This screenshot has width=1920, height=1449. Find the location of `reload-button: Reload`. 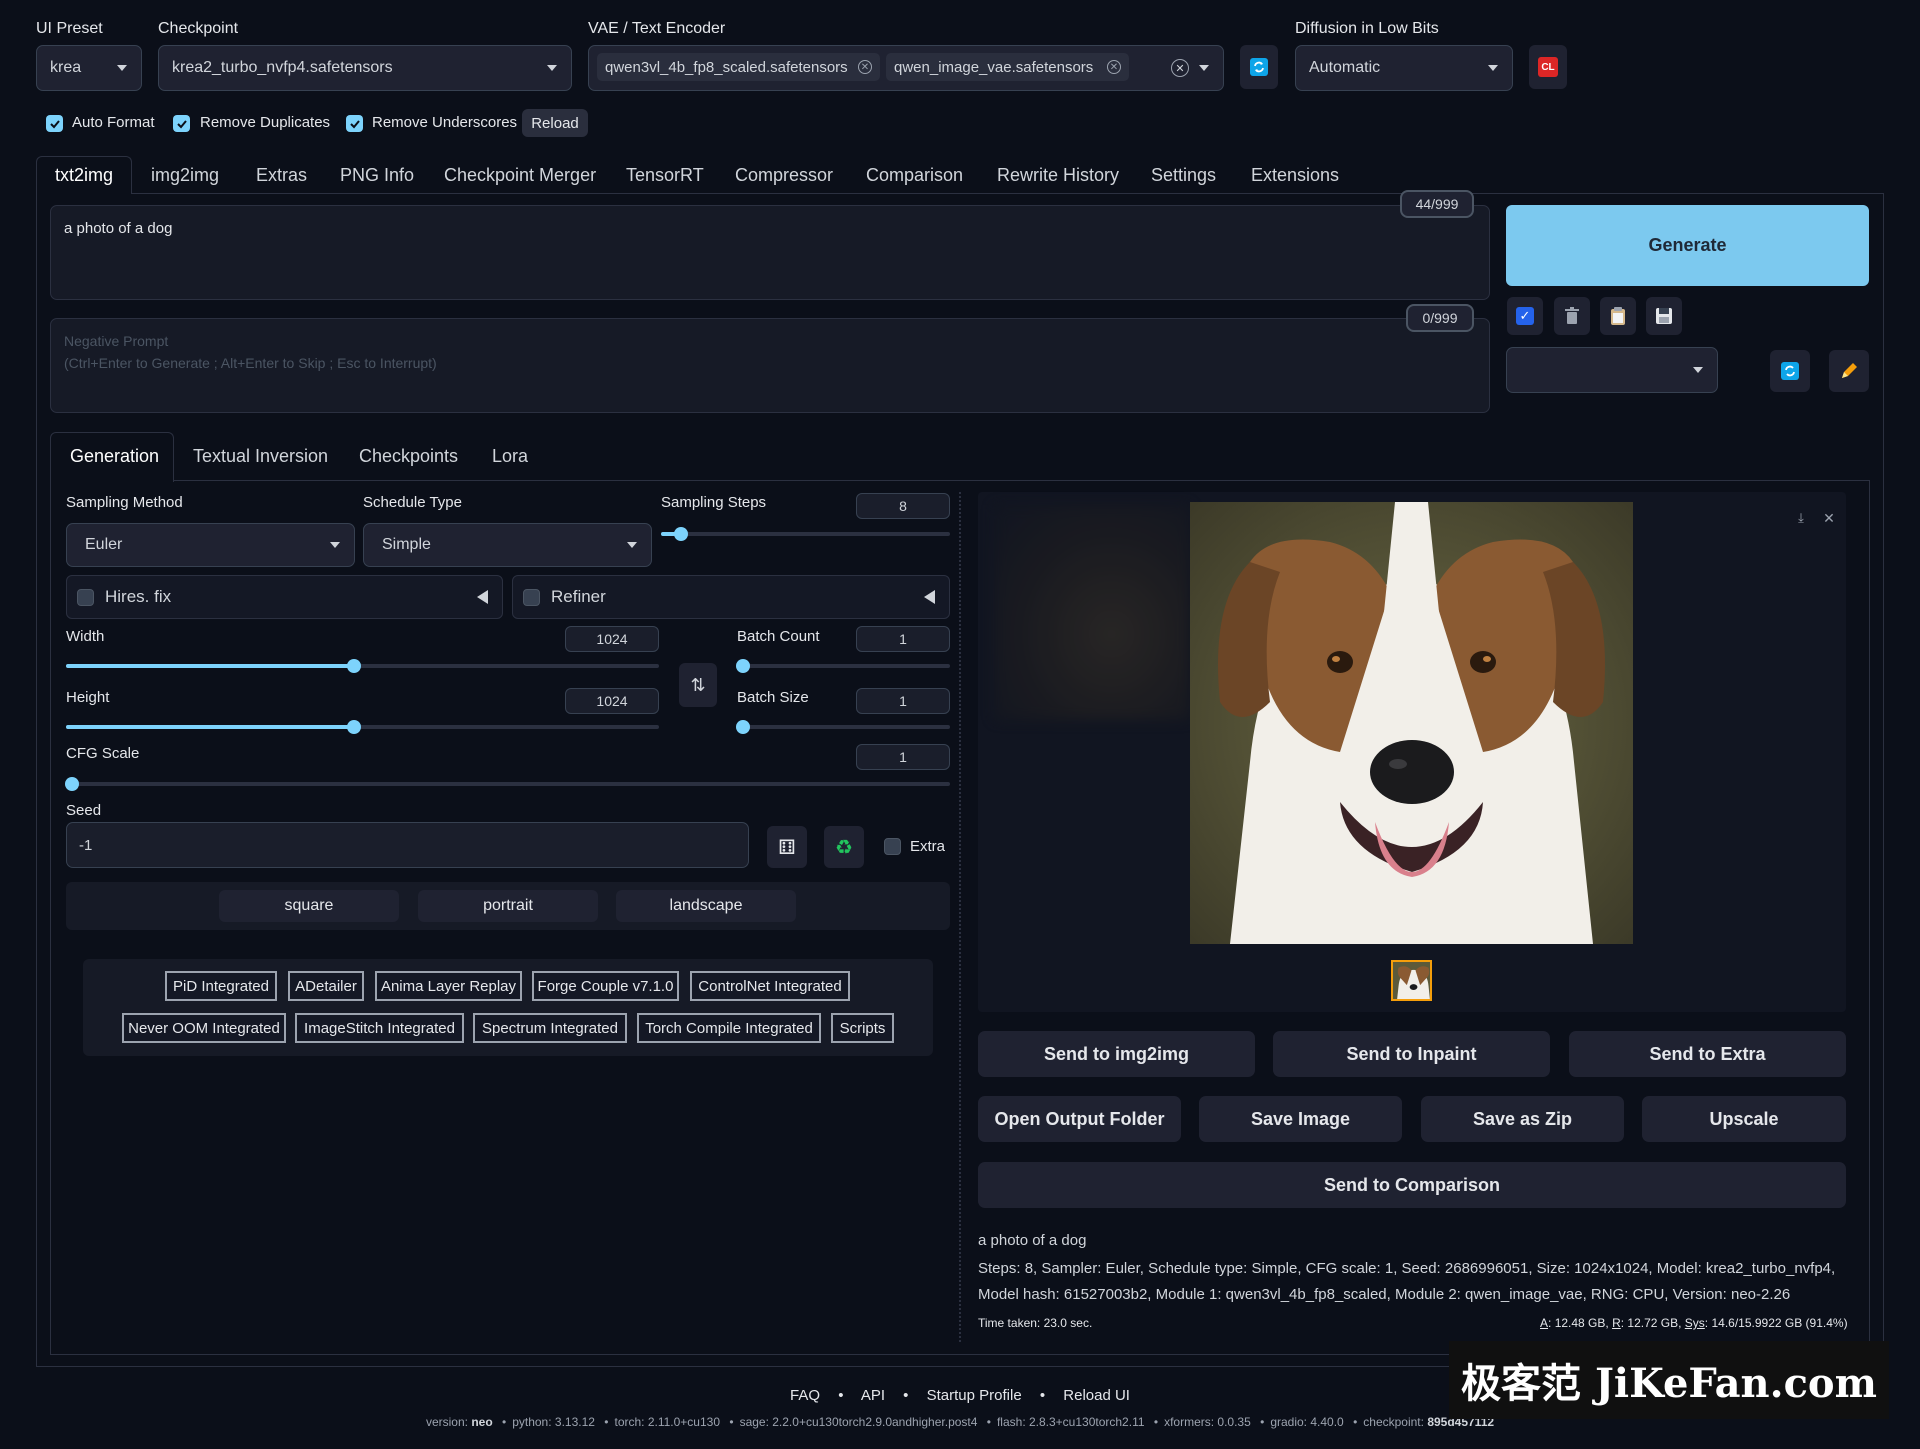

reload-button: Reload is located at coordinates (555, 123).